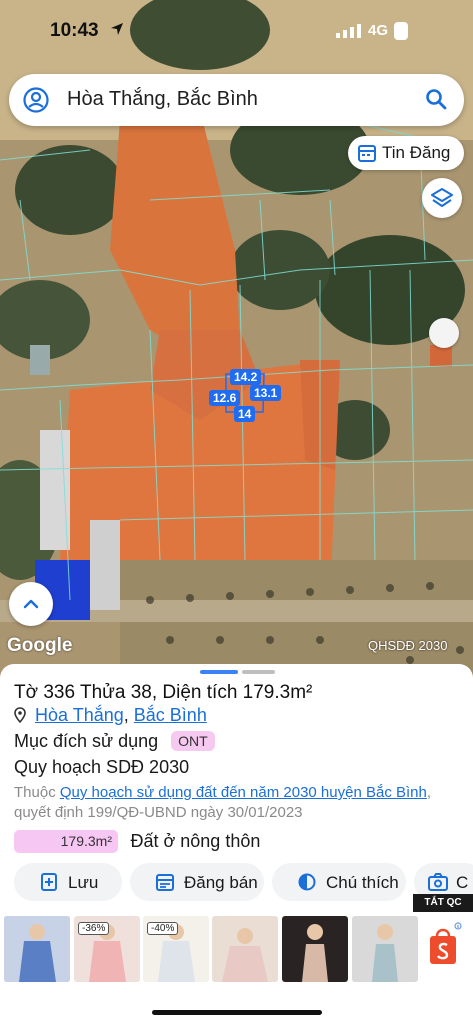 The height and width of the screenshot is (1024, 473). Describe the element at coordinates (444, 950) in the screenshot. I see `shopee-logo-icon` at that location.